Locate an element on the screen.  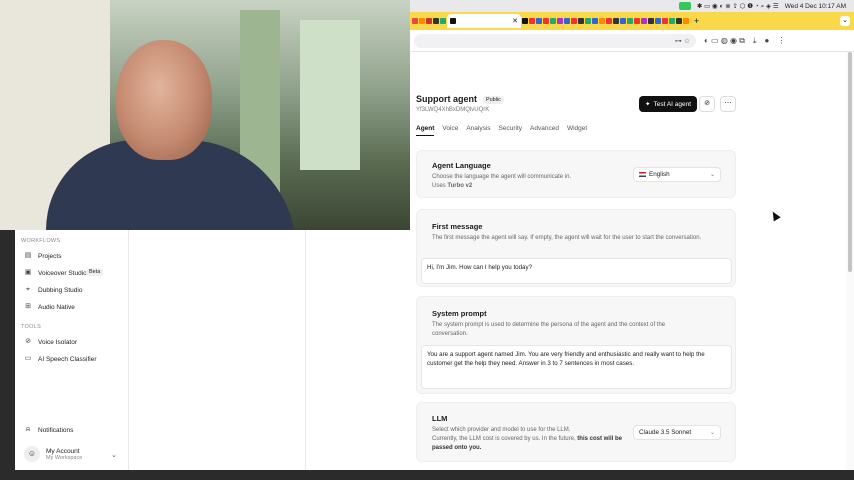
active-tab: ✕ is located at coordinates (484, 21).